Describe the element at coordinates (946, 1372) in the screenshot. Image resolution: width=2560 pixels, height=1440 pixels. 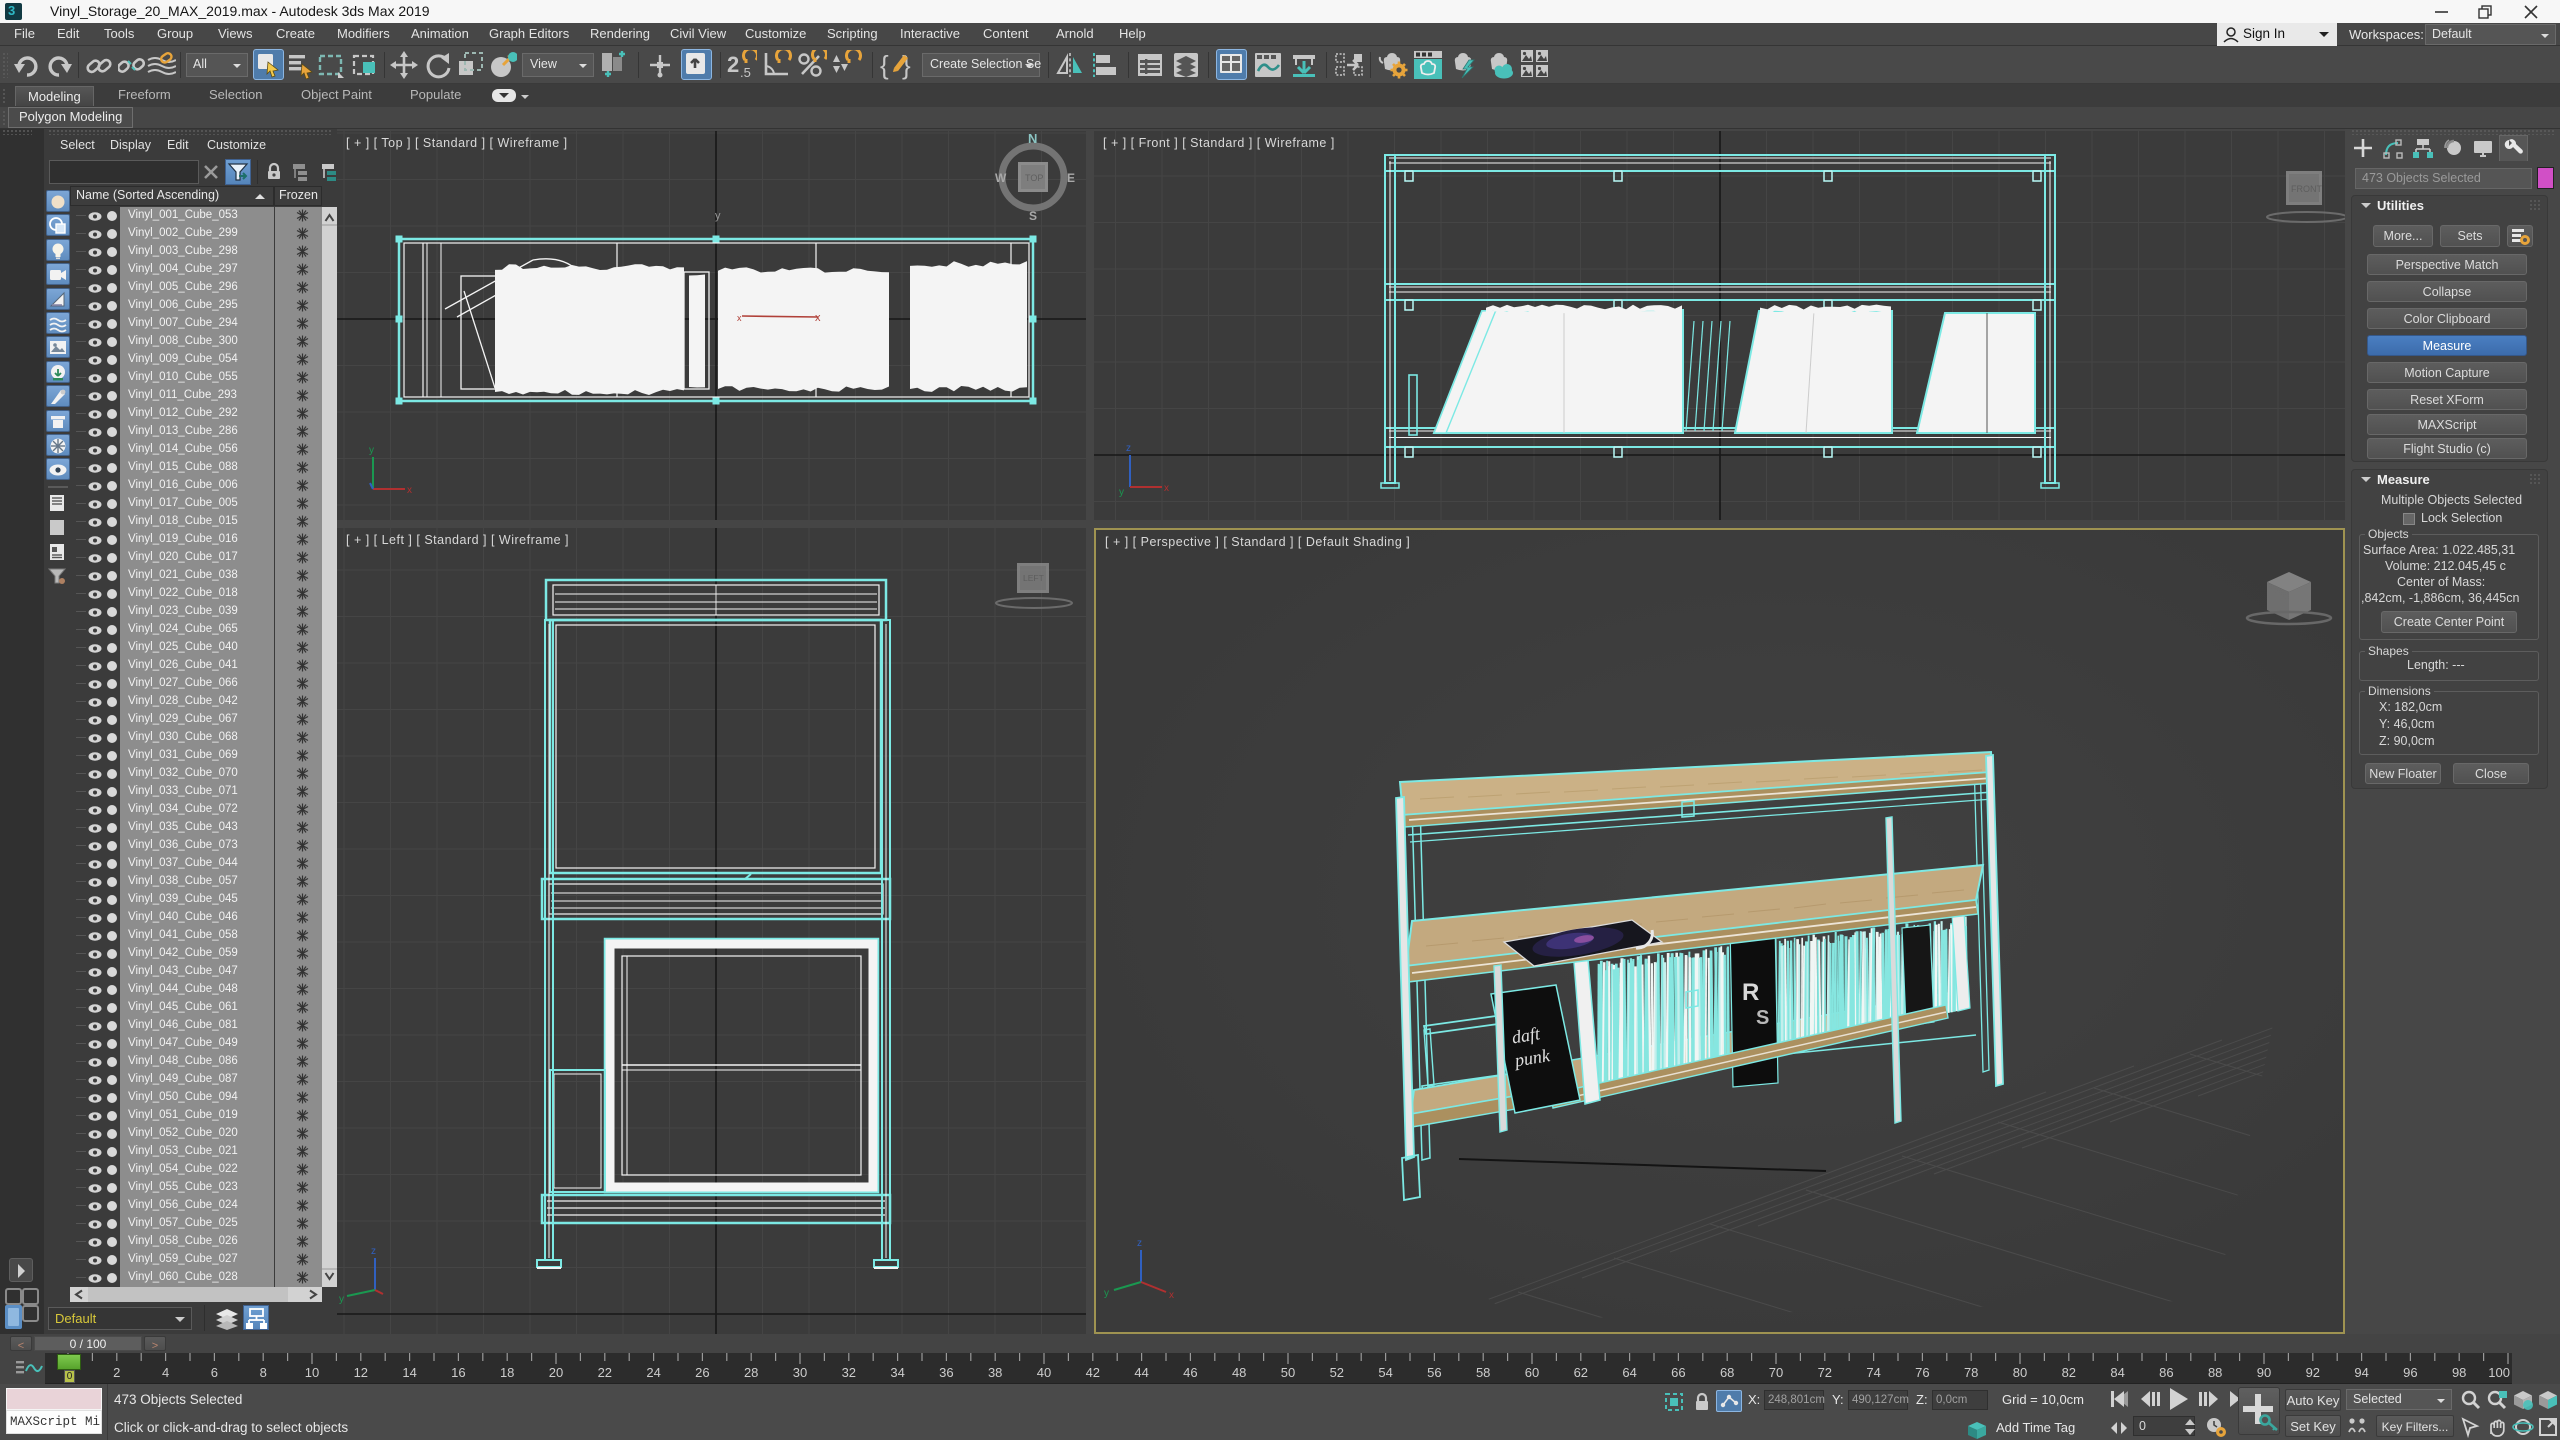
I see `svg-text: 36` at that location.